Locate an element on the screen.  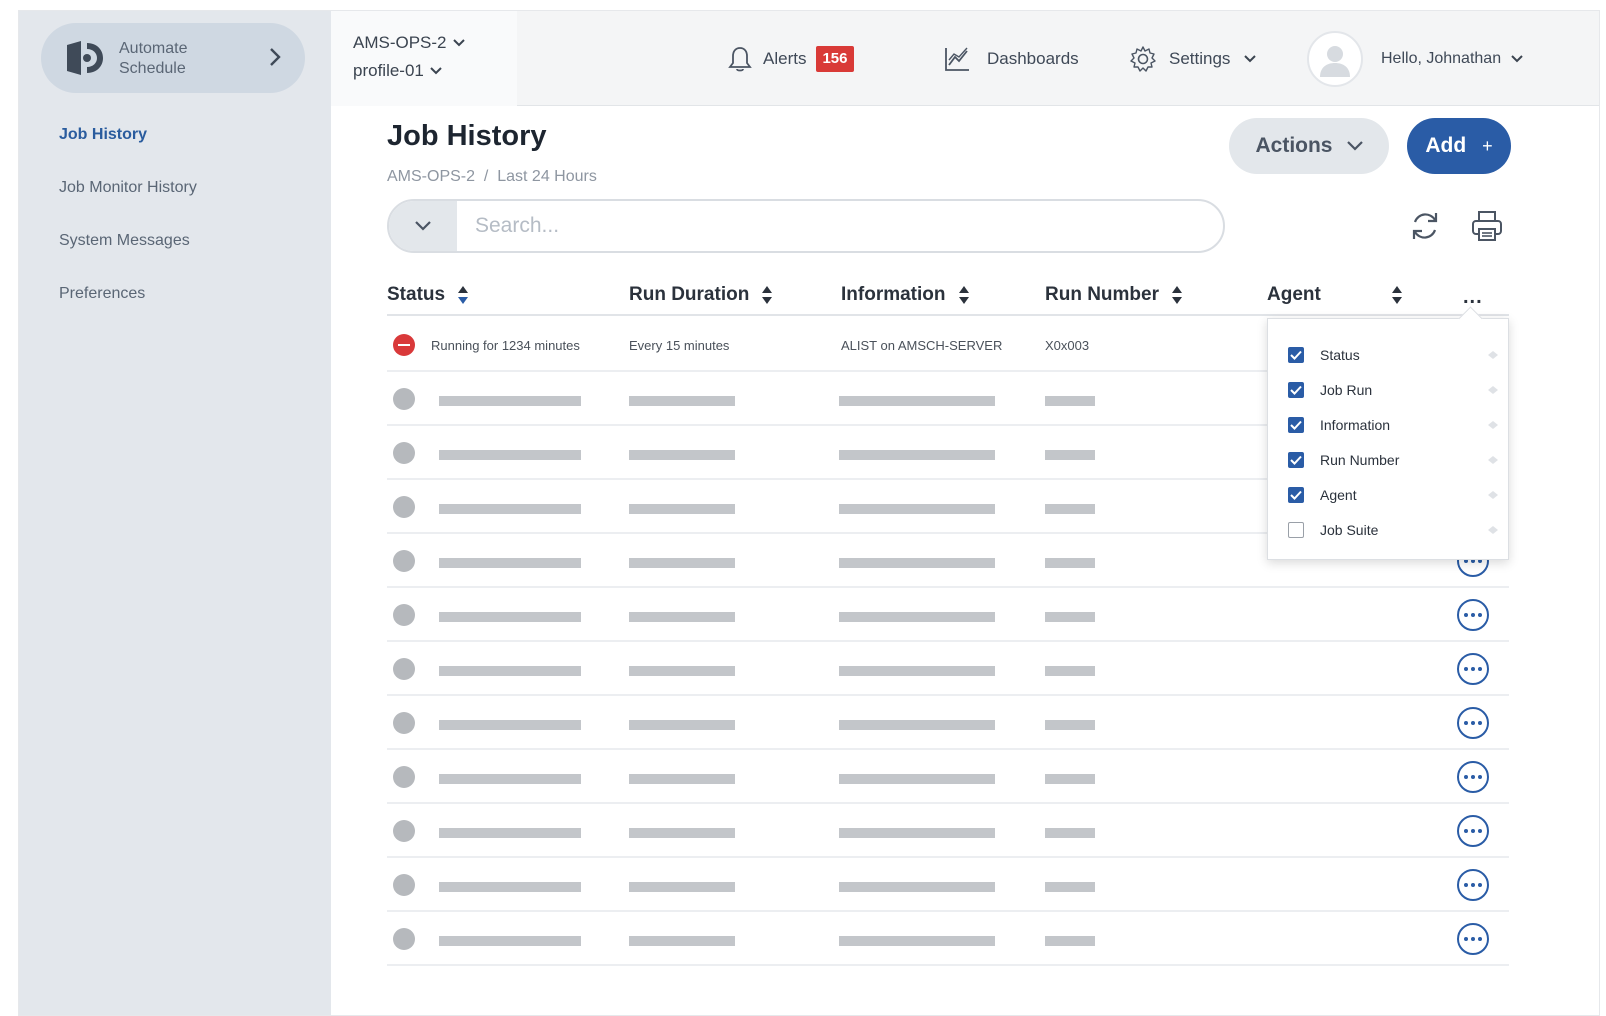
column-option-label: Job Run is located at coordinates (1346, 390).